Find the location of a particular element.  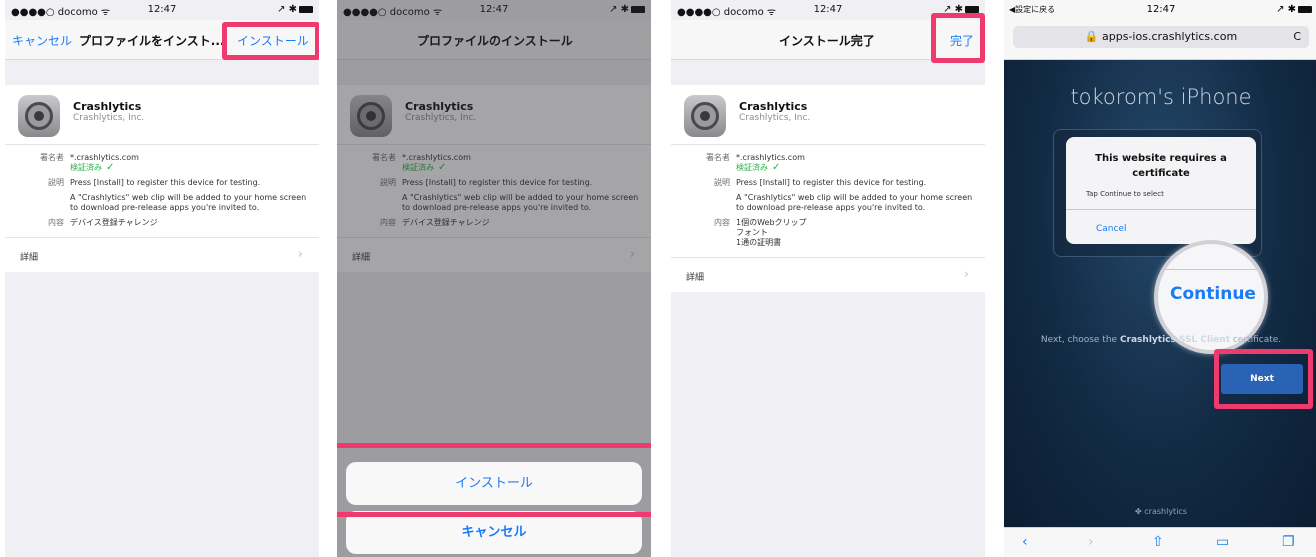

share-icon: ⇧ is located at coordinates (1158, 542).